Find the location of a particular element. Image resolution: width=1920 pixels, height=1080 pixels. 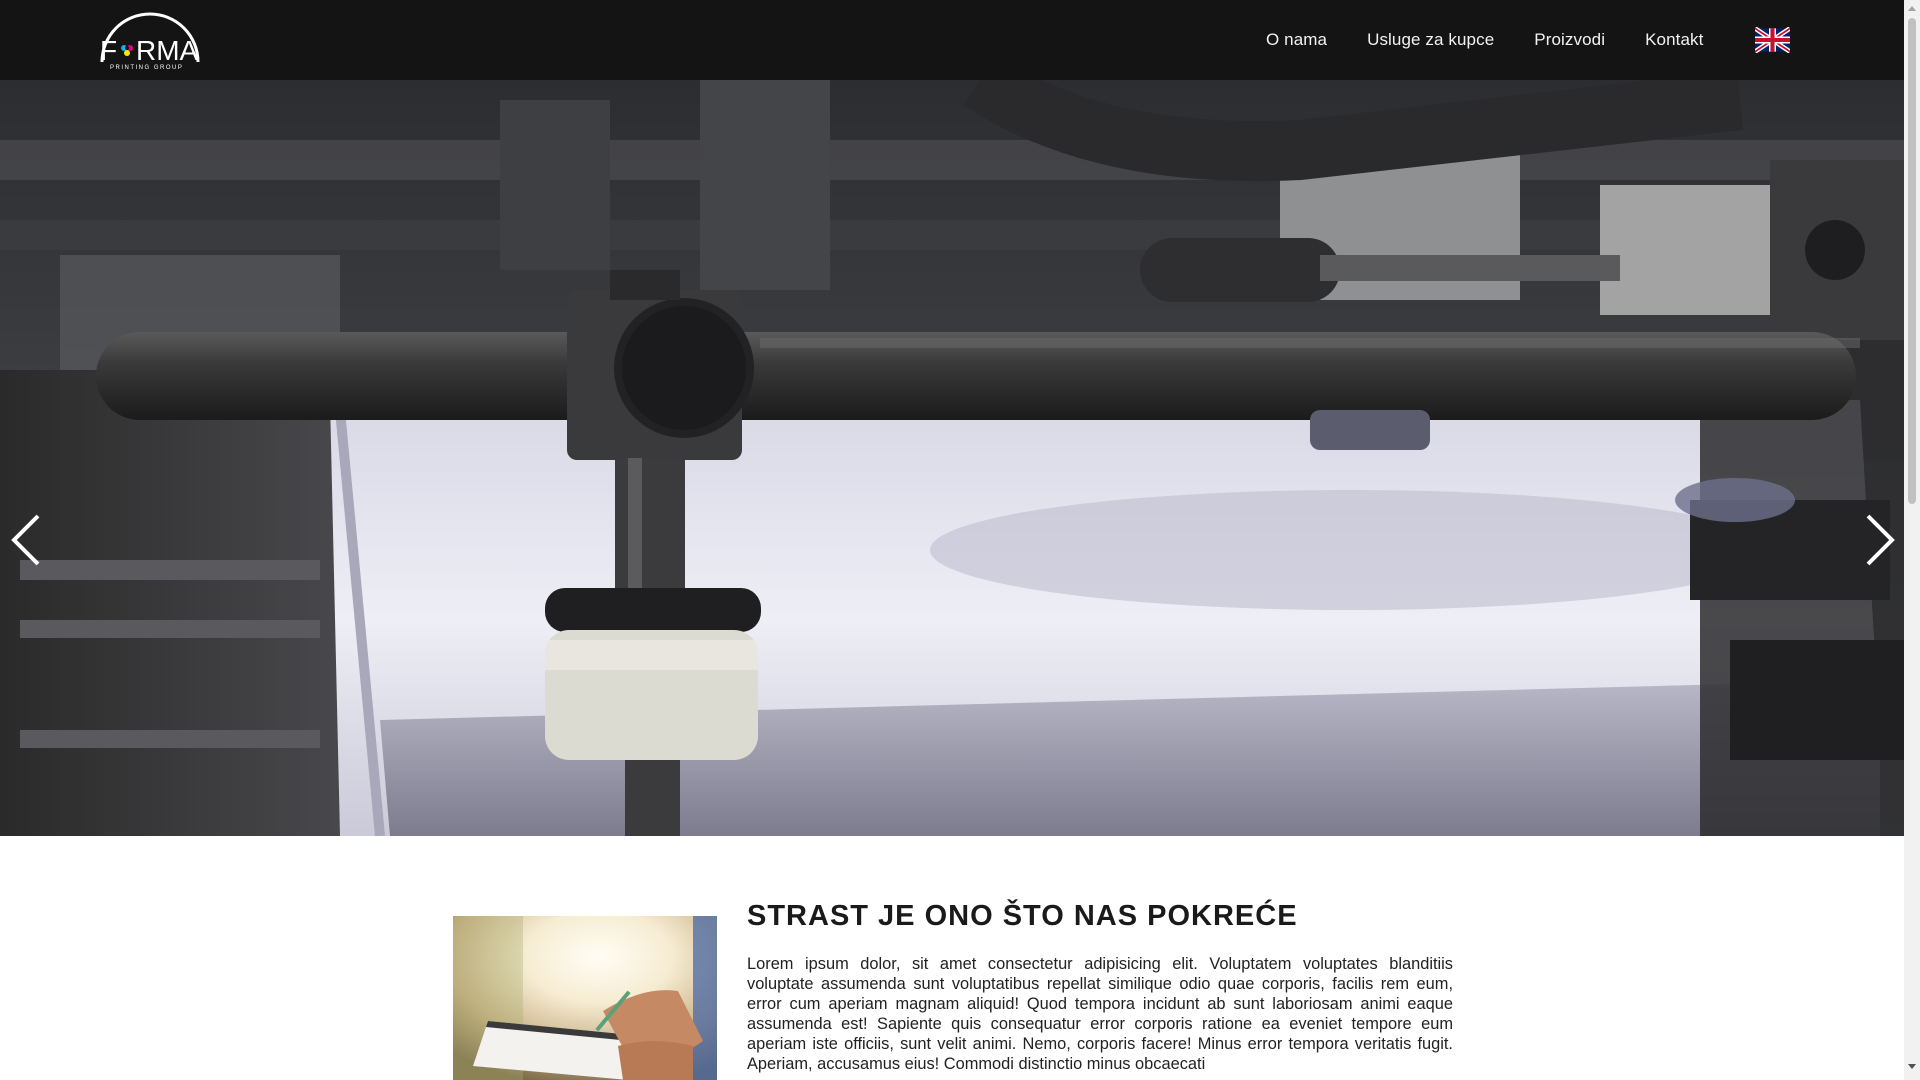

scroll-down-arrow-icon is located at coordinates (1912, 1066).